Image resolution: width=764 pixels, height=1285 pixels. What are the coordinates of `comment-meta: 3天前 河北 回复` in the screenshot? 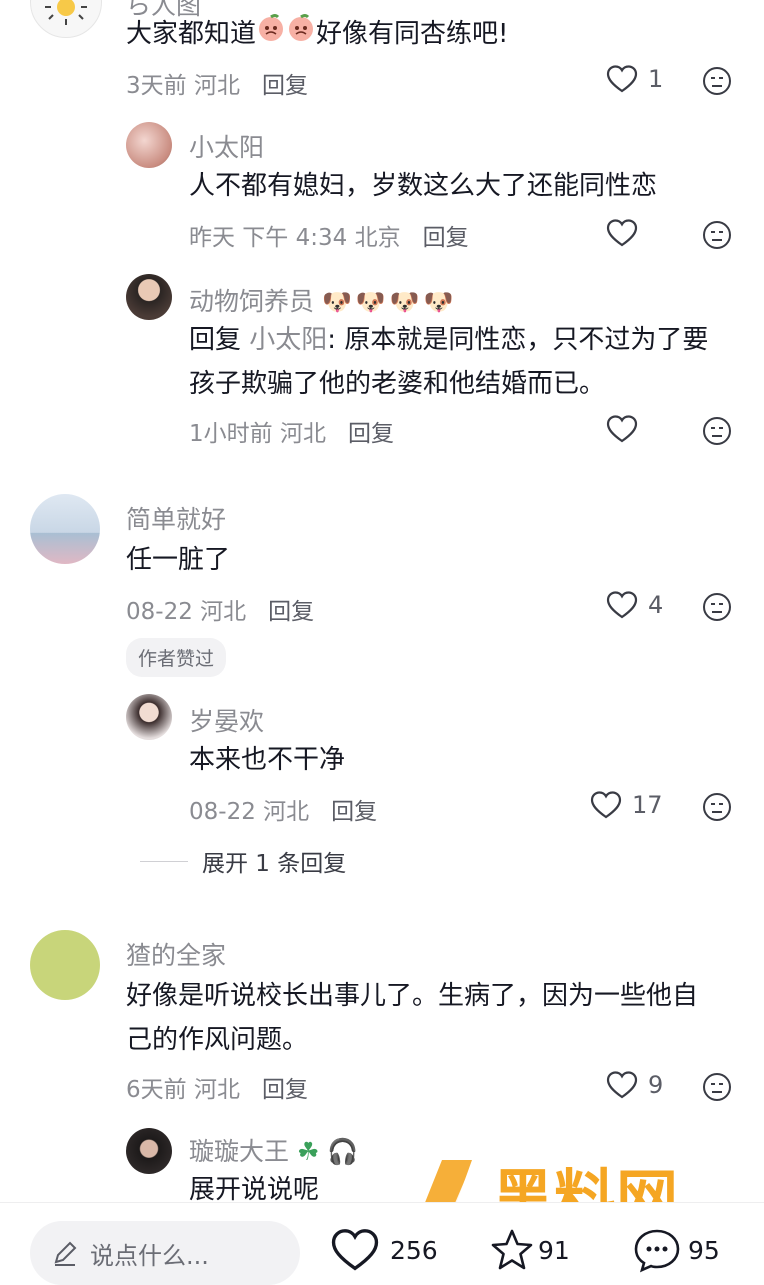 It's located at (217, 86).